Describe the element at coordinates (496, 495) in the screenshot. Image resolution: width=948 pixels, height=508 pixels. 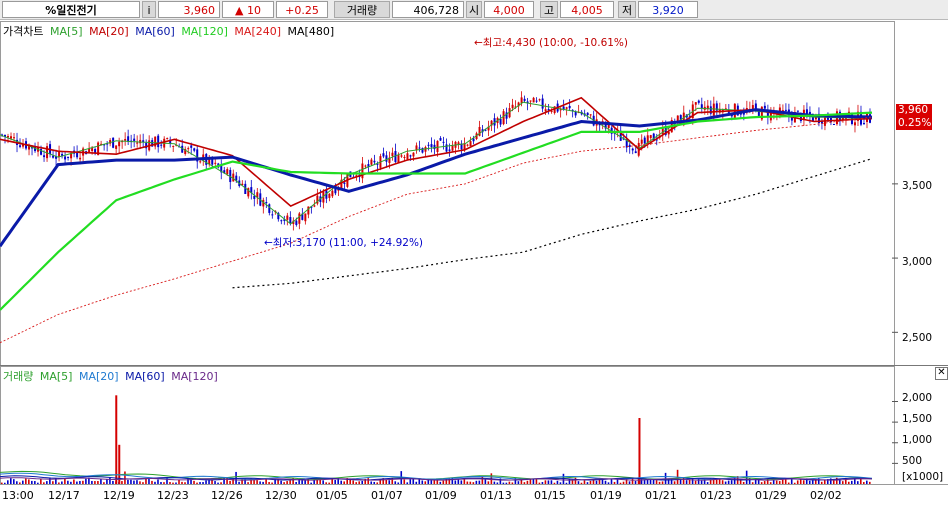
I see `x-tick-label: 01/13` at that location.